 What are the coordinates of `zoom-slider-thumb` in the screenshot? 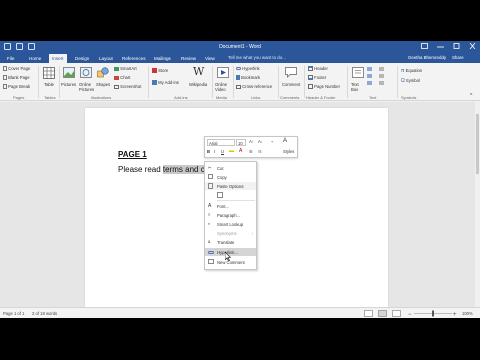 It's located at (433, 313).